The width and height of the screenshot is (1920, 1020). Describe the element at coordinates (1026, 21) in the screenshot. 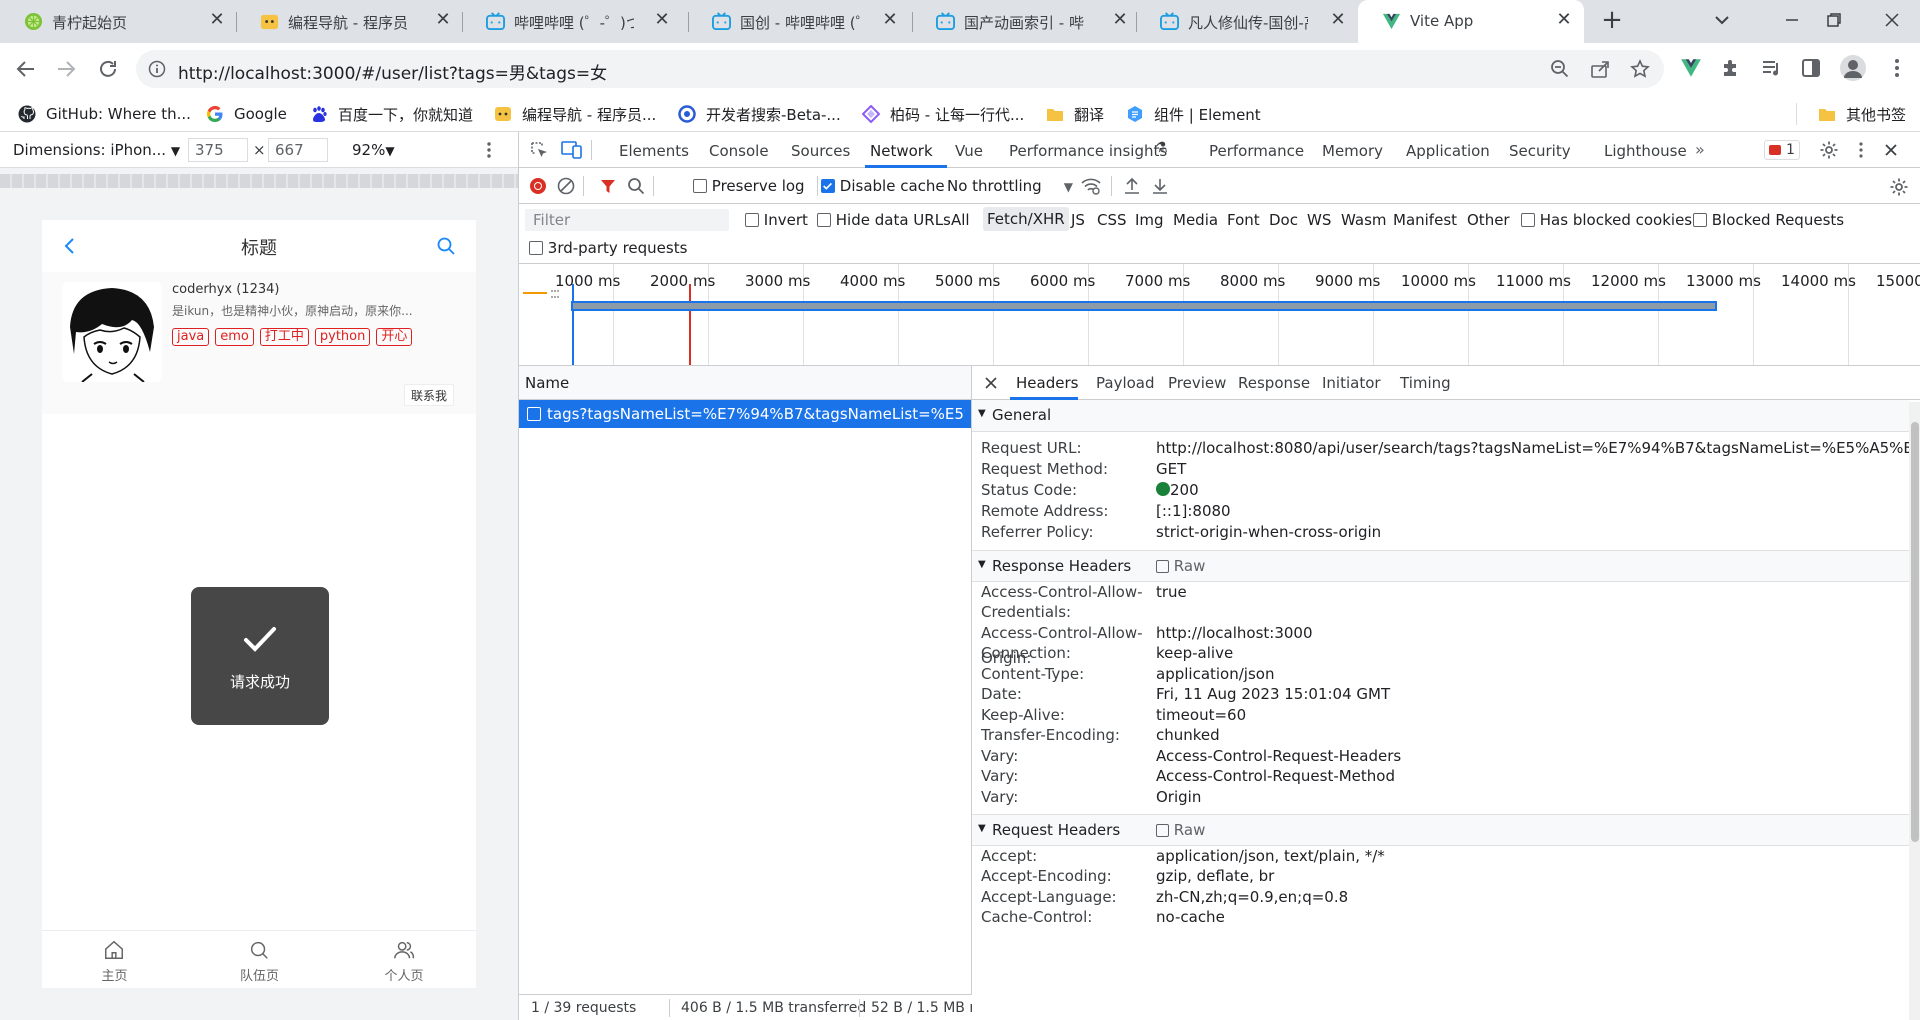

I see `browser-tab: 国产动画索引 - 哔哩哔哩 ✕` at that location.